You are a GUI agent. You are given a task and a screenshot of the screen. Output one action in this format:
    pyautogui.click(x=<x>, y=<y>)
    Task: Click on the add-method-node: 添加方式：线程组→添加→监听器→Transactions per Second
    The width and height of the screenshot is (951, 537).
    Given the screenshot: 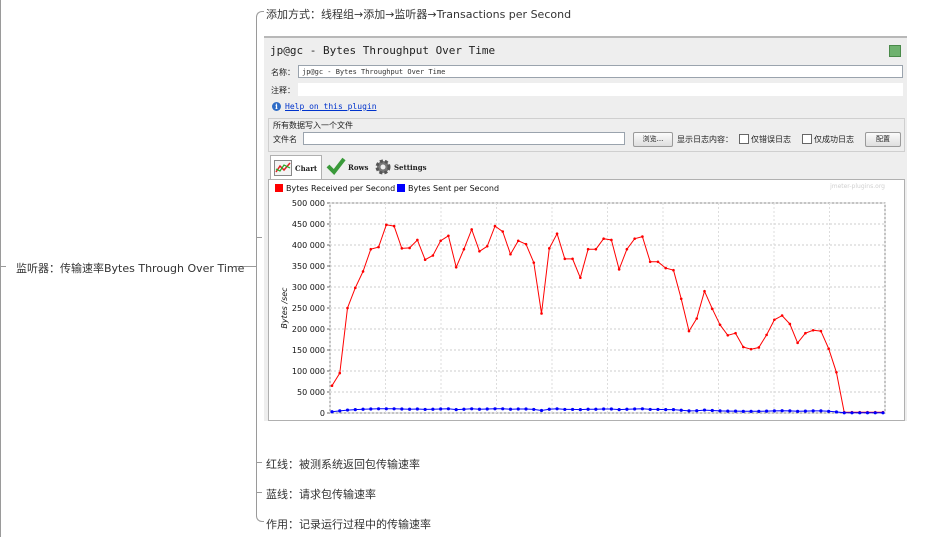 What is the action you would take?
    pyautogui.click(x=418, y=14)
    